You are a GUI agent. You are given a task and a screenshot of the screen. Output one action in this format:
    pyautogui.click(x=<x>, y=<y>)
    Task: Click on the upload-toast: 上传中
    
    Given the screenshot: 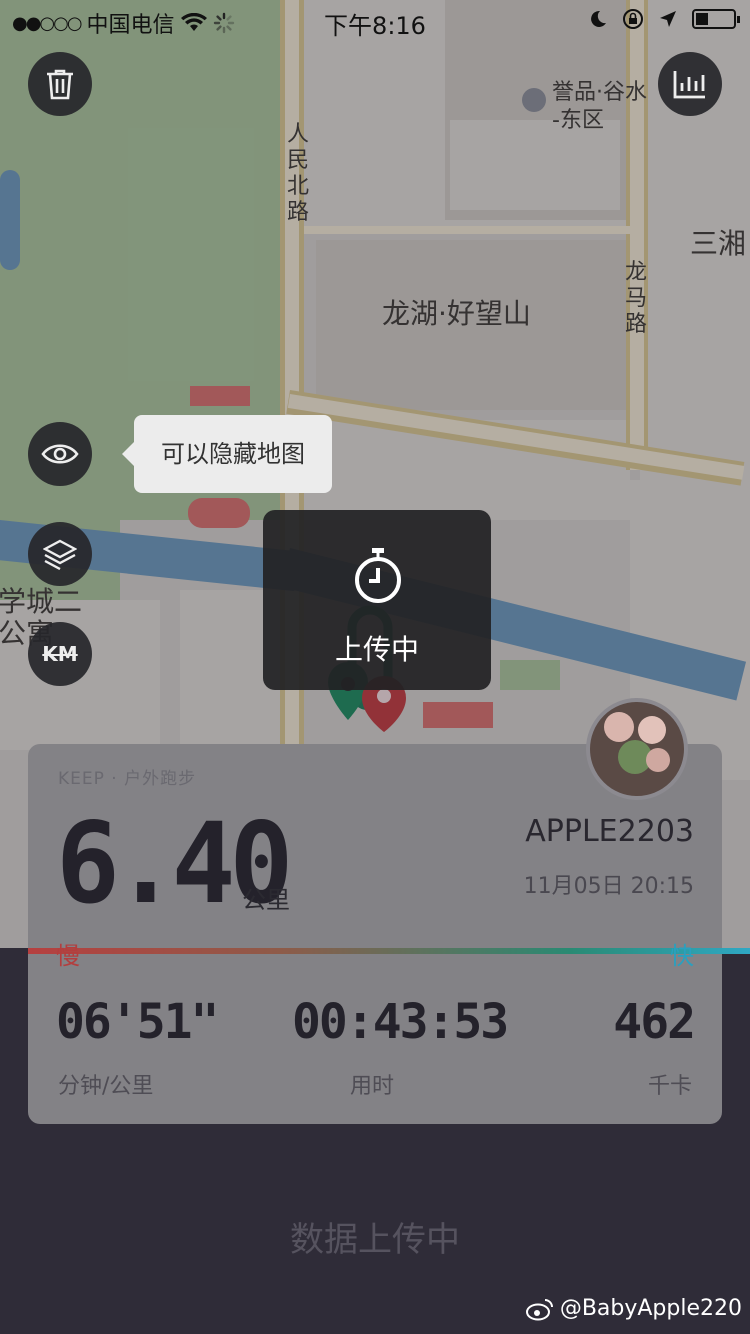 What is the action you would take?
    pyautogui.click(x=377, y=600)
    